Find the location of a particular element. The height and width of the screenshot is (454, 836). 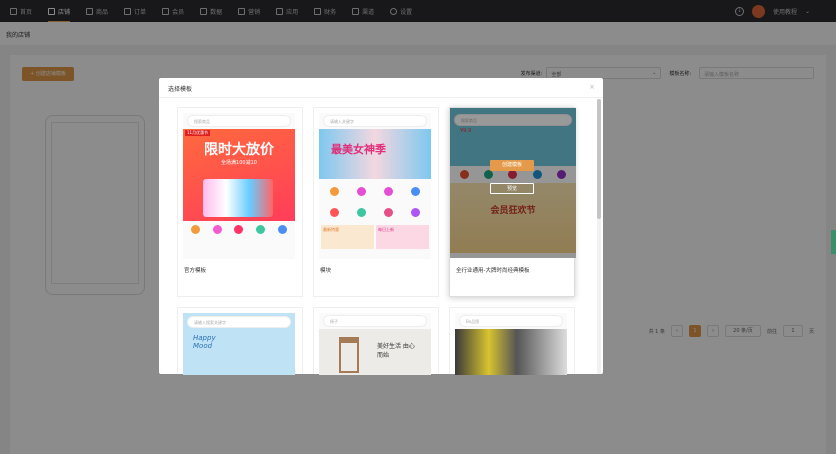

template-thumbnail: 椅子 美好生活 由心而始 is located at coordinates (375, 344).